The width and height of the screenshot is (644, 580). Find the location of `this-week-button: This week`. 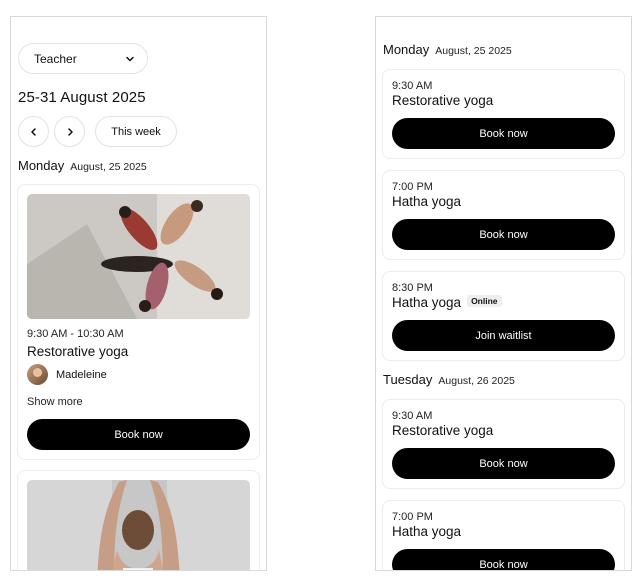

this-week-button: This week is located at coordinates (136, 131).